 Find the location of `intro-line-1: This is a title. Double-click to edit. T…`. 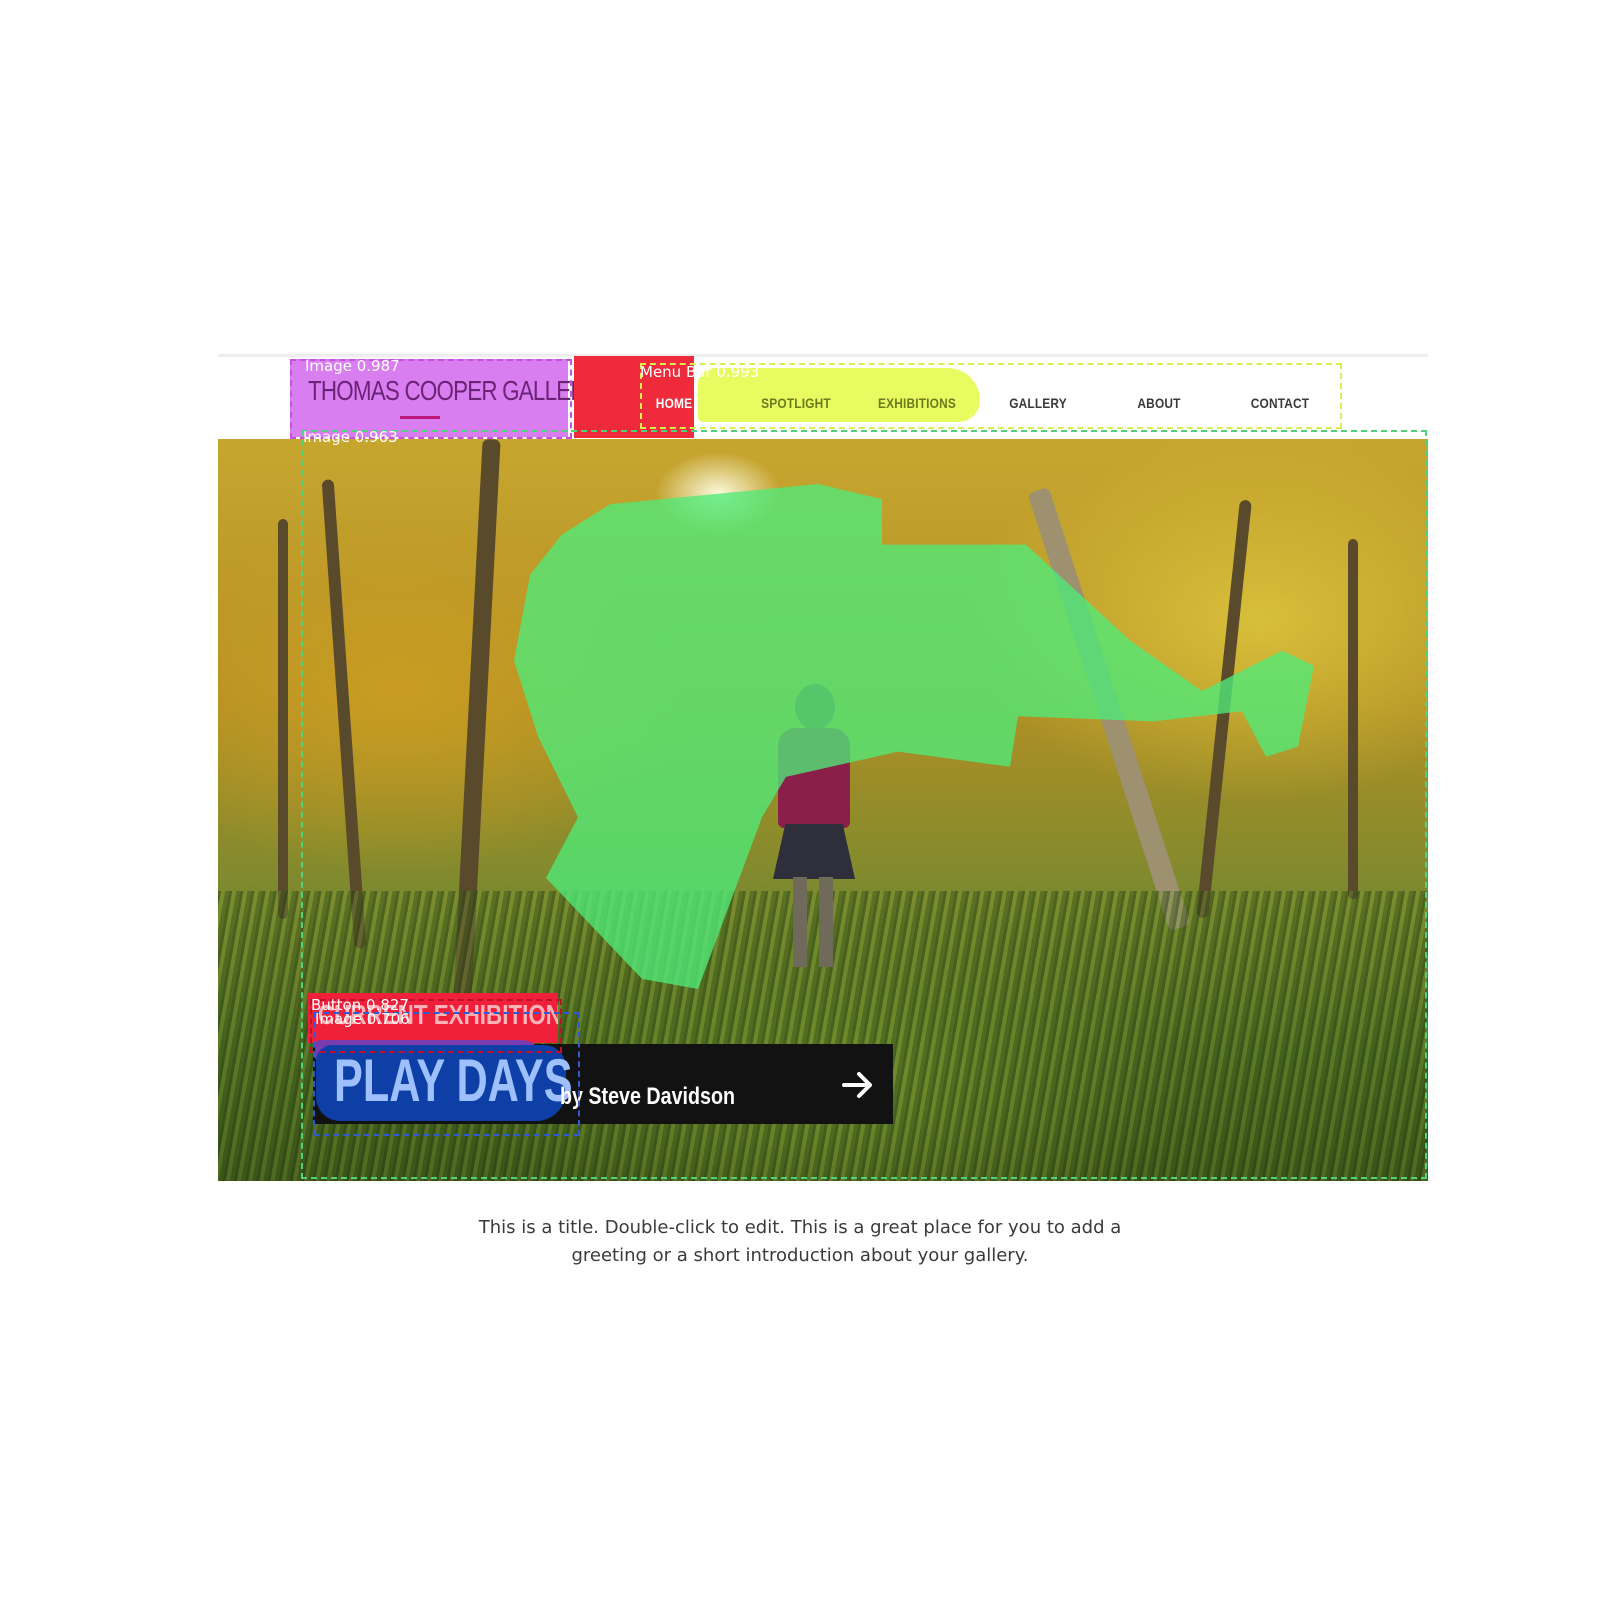

intro-line-1: This is a title. Double-click to edit. T… is located at coordinates (800, 1227).